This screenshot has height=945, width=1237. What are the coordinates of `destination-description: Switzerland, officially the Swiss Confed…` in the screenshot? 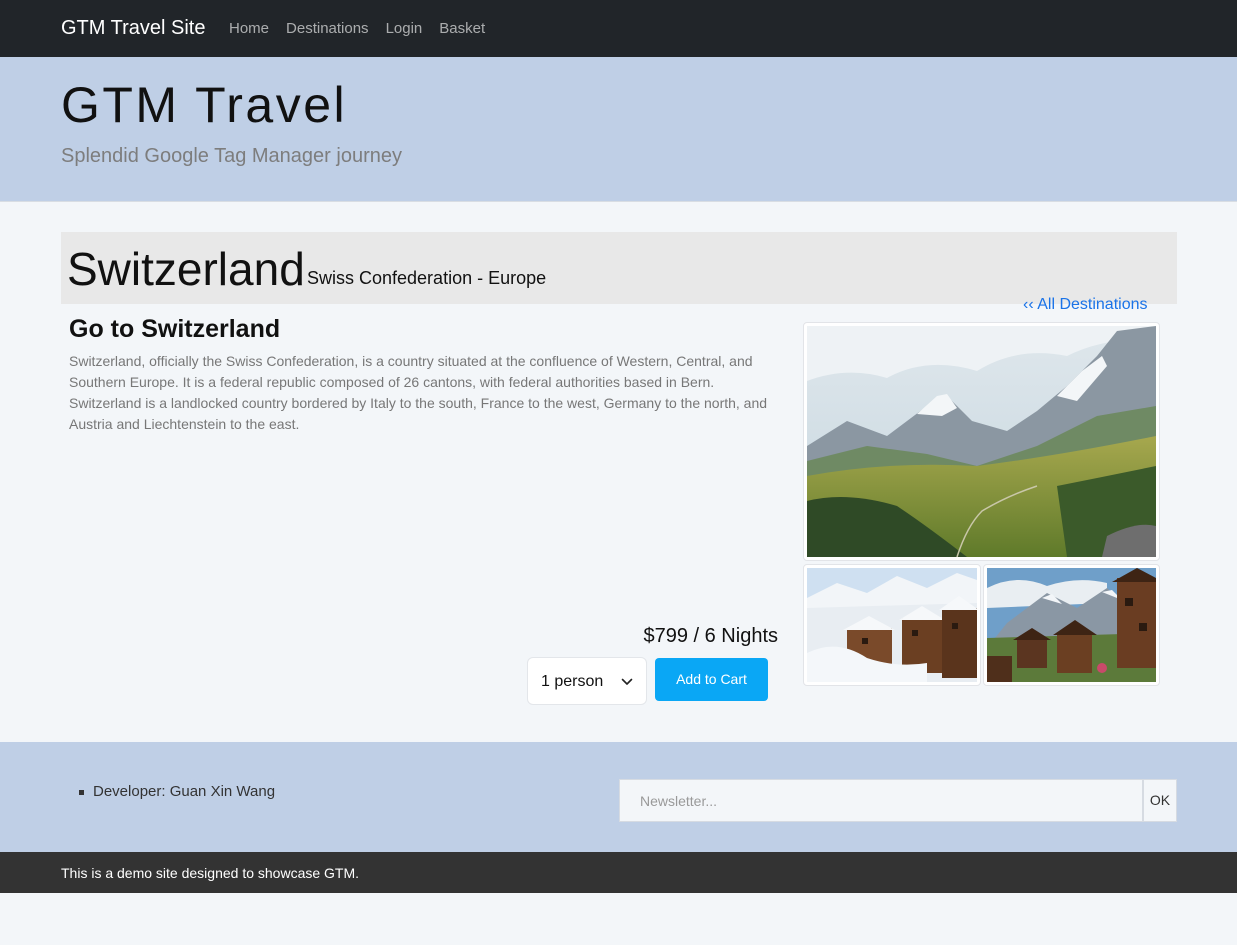 It's located at (418, 392).